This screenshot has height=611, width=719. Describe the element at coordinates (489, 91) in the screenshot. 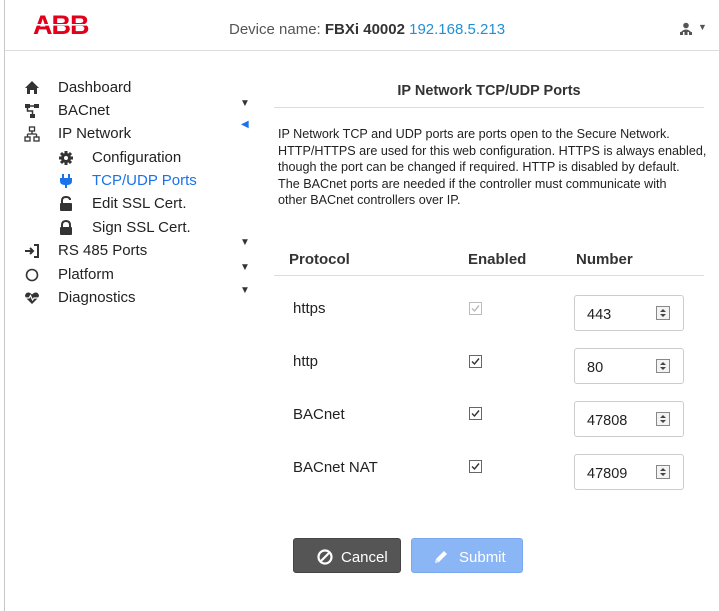

I see `page-title: IP Network TCP/UDP Ports` at that location.